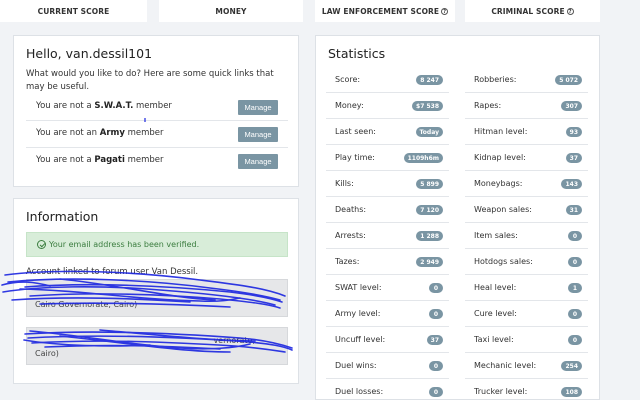 The image size is (640, 400). What do you see at coordinates (258, 134) in the screenshot?
I see `manage-army-button: Manage` at bounding box center [258, 134].